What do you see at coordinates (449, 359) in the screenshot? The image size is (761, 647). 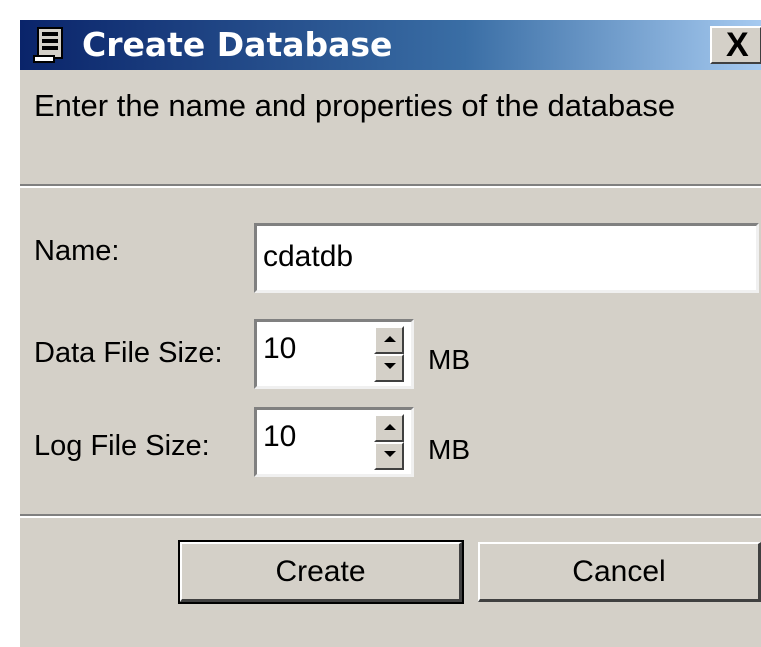 I see `data-size-unit: MB` at bounding box center [449, 359].